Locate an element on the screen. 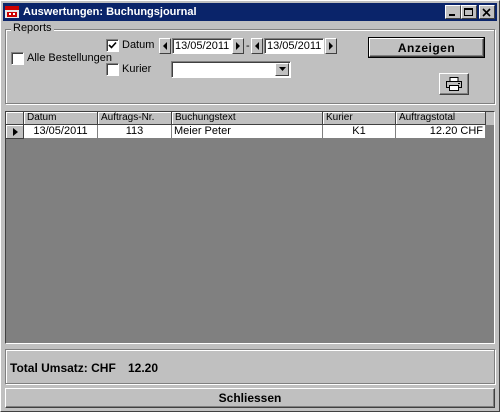 This screenshot has width=500, height=412. chevron-down-icon is located at coordinates (282, 69).